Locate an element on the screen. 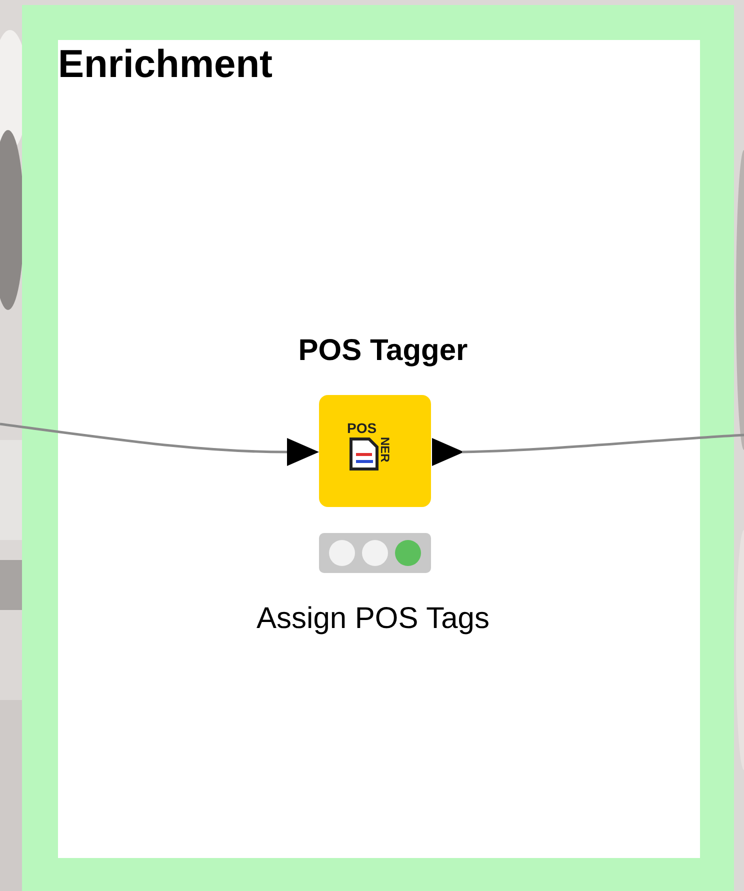  annotation-title: Enrichment is located at coordinates (165, 65).